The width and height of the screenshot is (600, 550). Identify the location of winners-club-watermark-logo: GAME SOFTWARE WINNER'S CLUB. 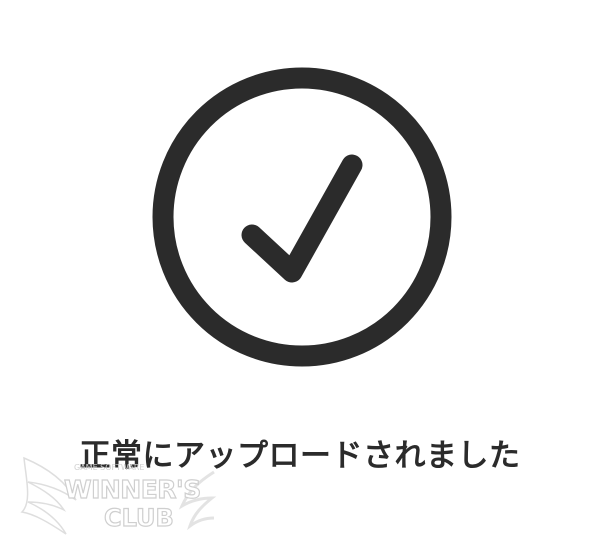
(118, 494).